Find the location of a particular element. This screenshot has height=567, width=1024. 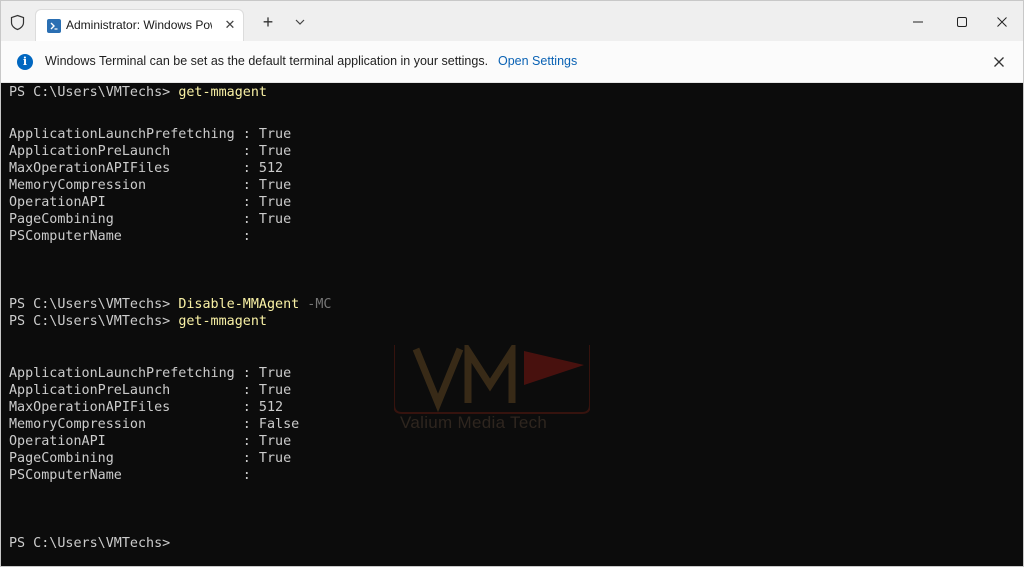

tab-title: Administrator: Windows PowerShell is located at coordinates (139, 25).